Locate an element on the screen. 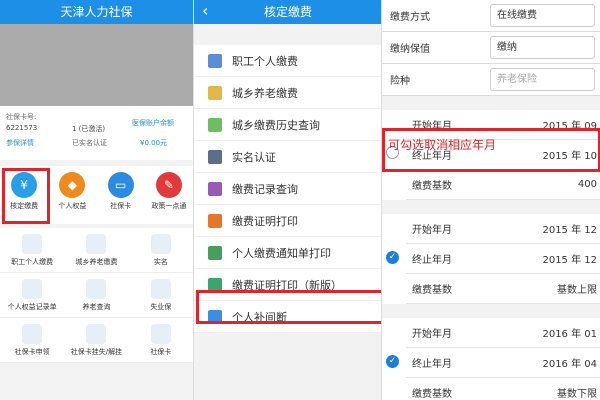 This screenshot has width=600, height=400. detail-link: 参保详情 is located at coordinates (20, 143).